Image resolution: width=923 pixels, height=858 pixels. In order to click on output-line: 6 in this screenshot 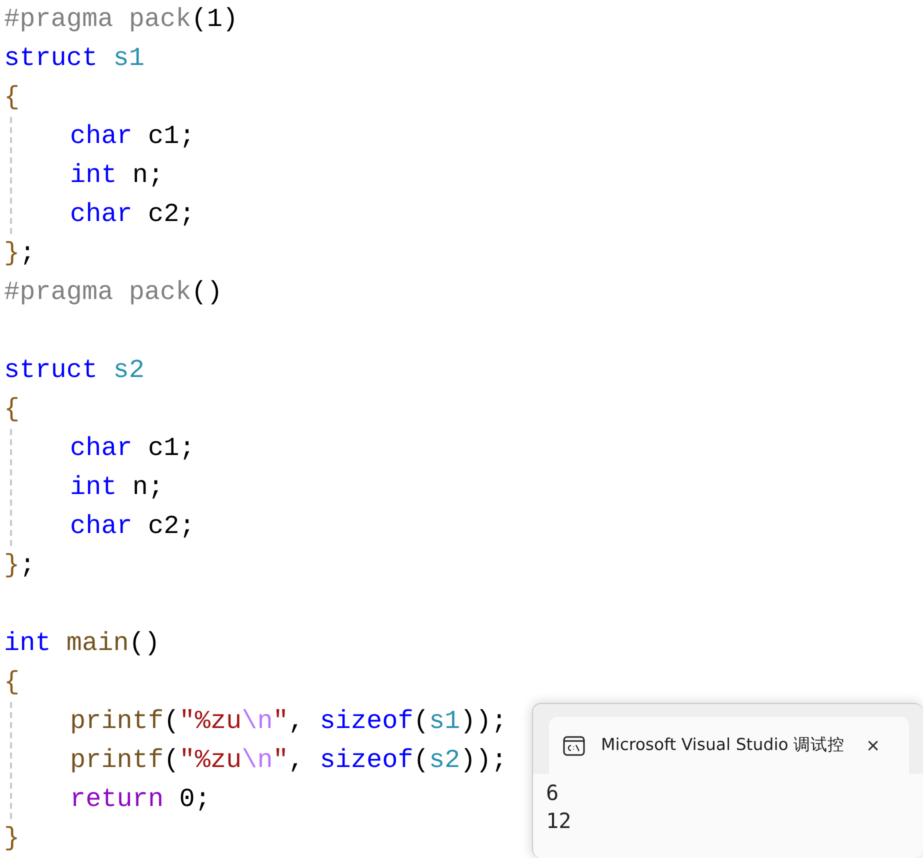, I will do `click(553, 793)`.